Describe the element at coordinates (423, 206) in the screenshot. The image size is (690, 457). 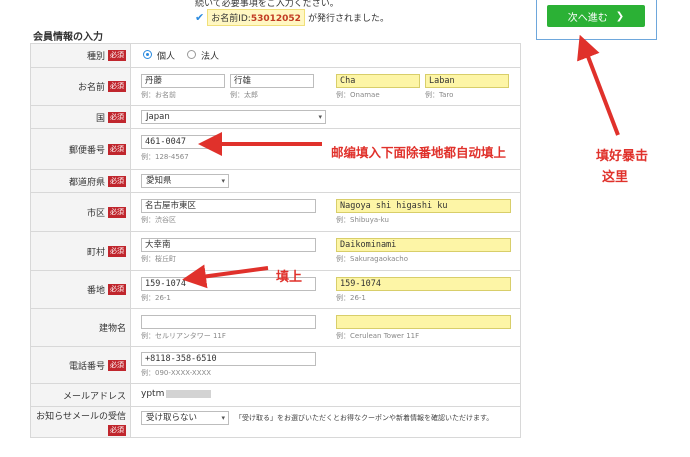
I see `city-en-input: Nagoya shi higashi ku` at that location.